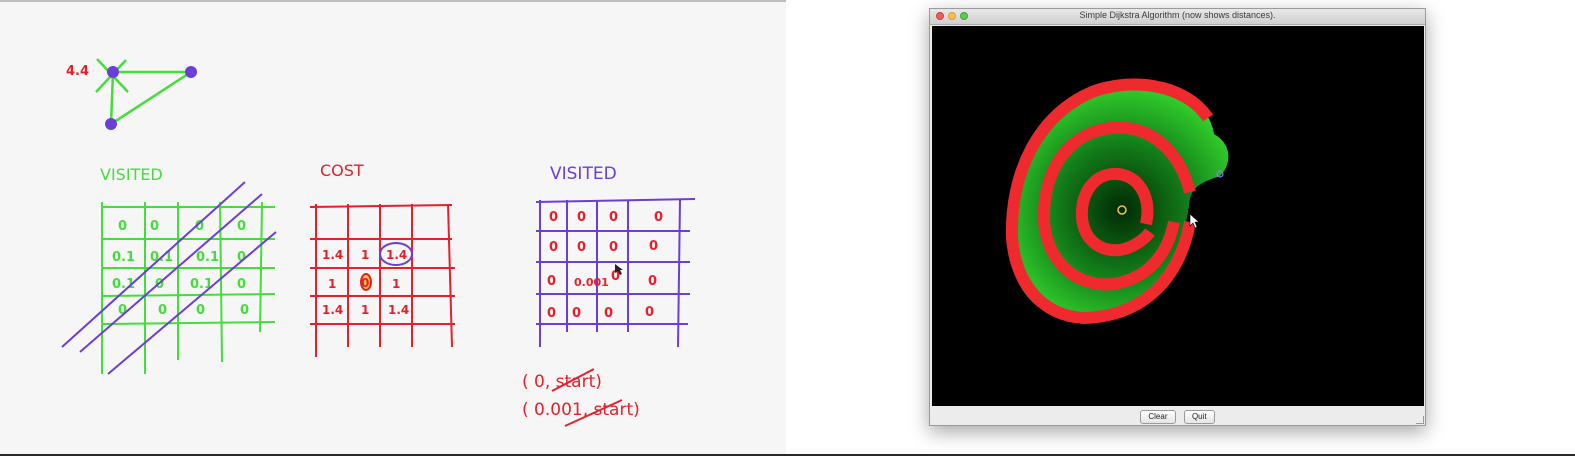 The height and width of the screenshot is (456, 1575). I want to click on cost-grid-title: COST, so click(342, 170).